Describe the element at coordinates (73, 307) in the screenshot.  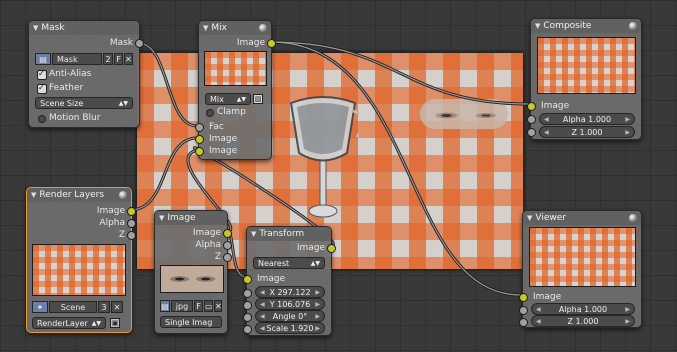
I see `scene-name-field: Scene` at that location.